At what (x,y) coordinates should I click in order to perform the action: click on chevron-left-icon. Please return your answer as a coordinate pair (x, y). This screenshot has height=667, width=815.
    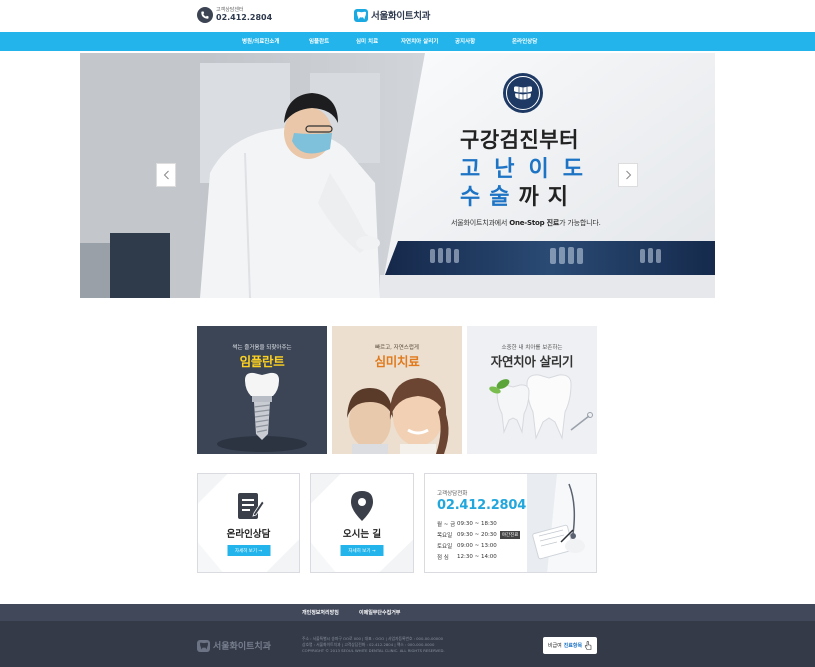
    Looking at the image, I should click on (166, 175).